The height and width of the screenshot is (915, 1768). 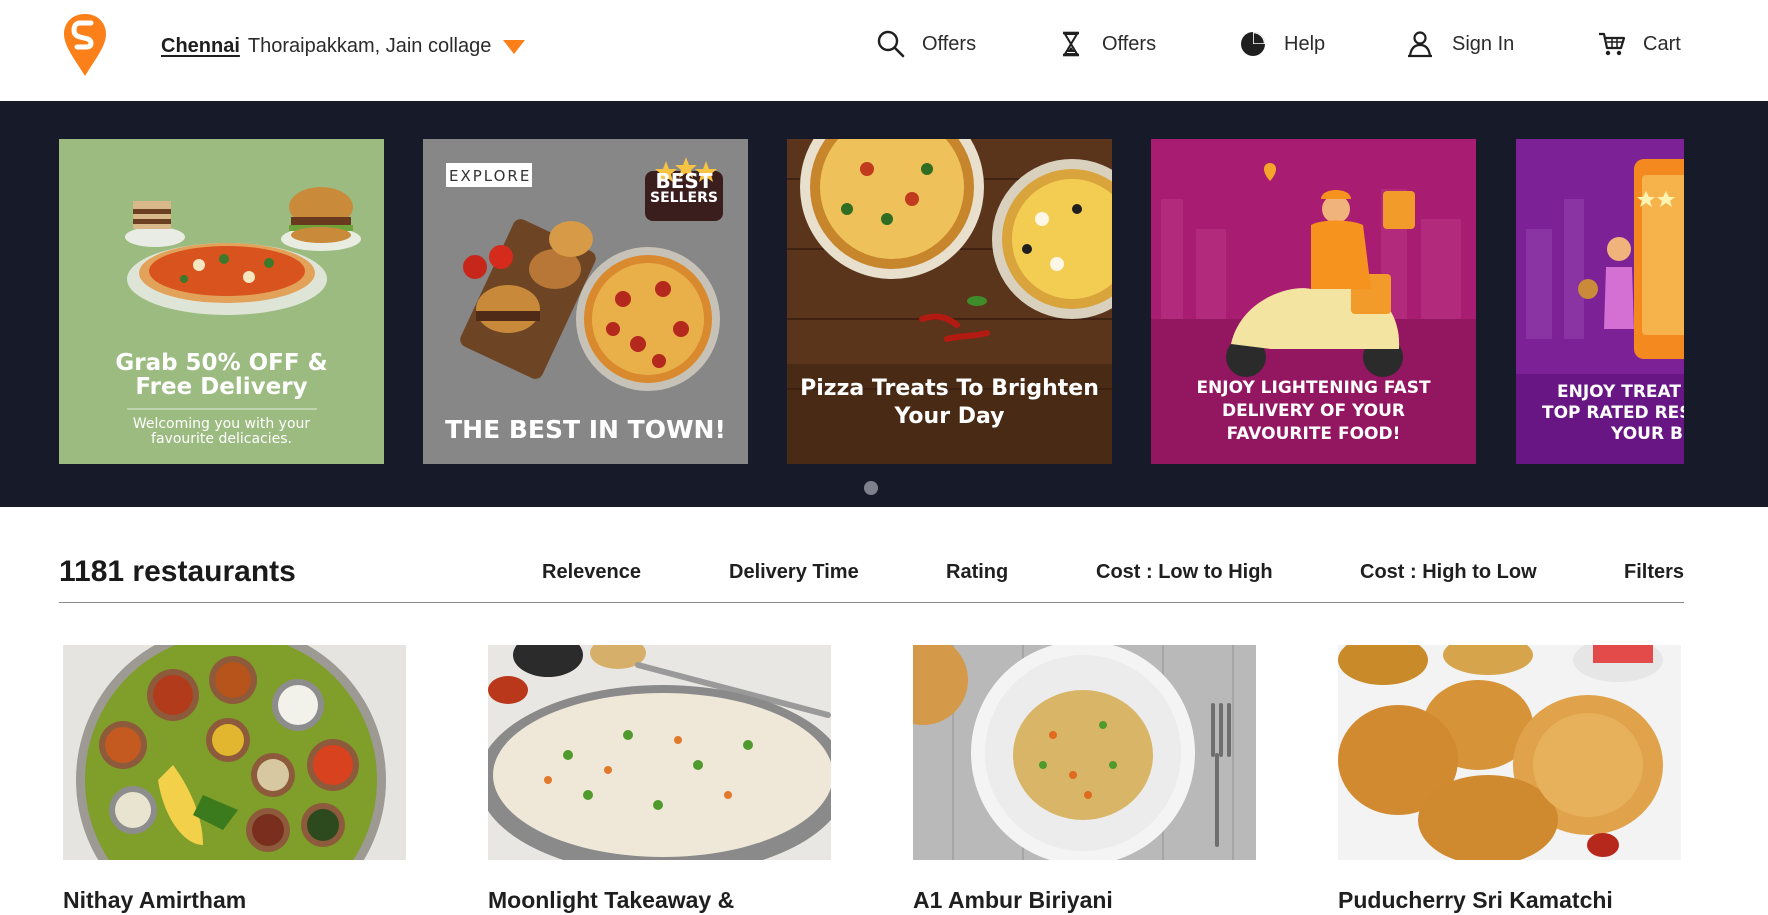 I want to click on location-selector: Chennai Thoraipakkam, Jain collage, so click(x=343, y=46).